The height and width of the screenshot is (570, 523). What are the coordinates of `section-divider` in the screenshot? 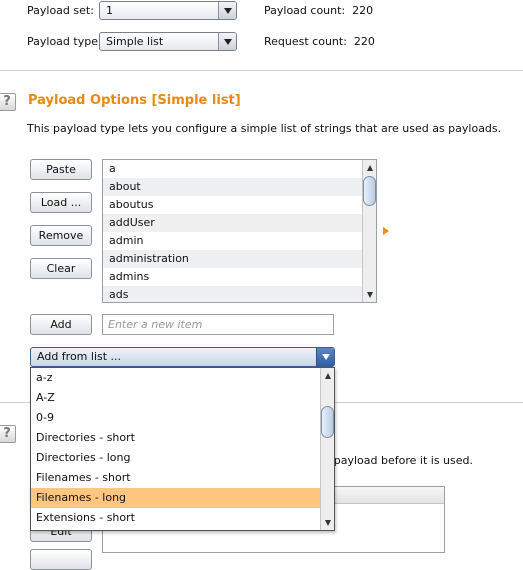 It's located at (261, 70).